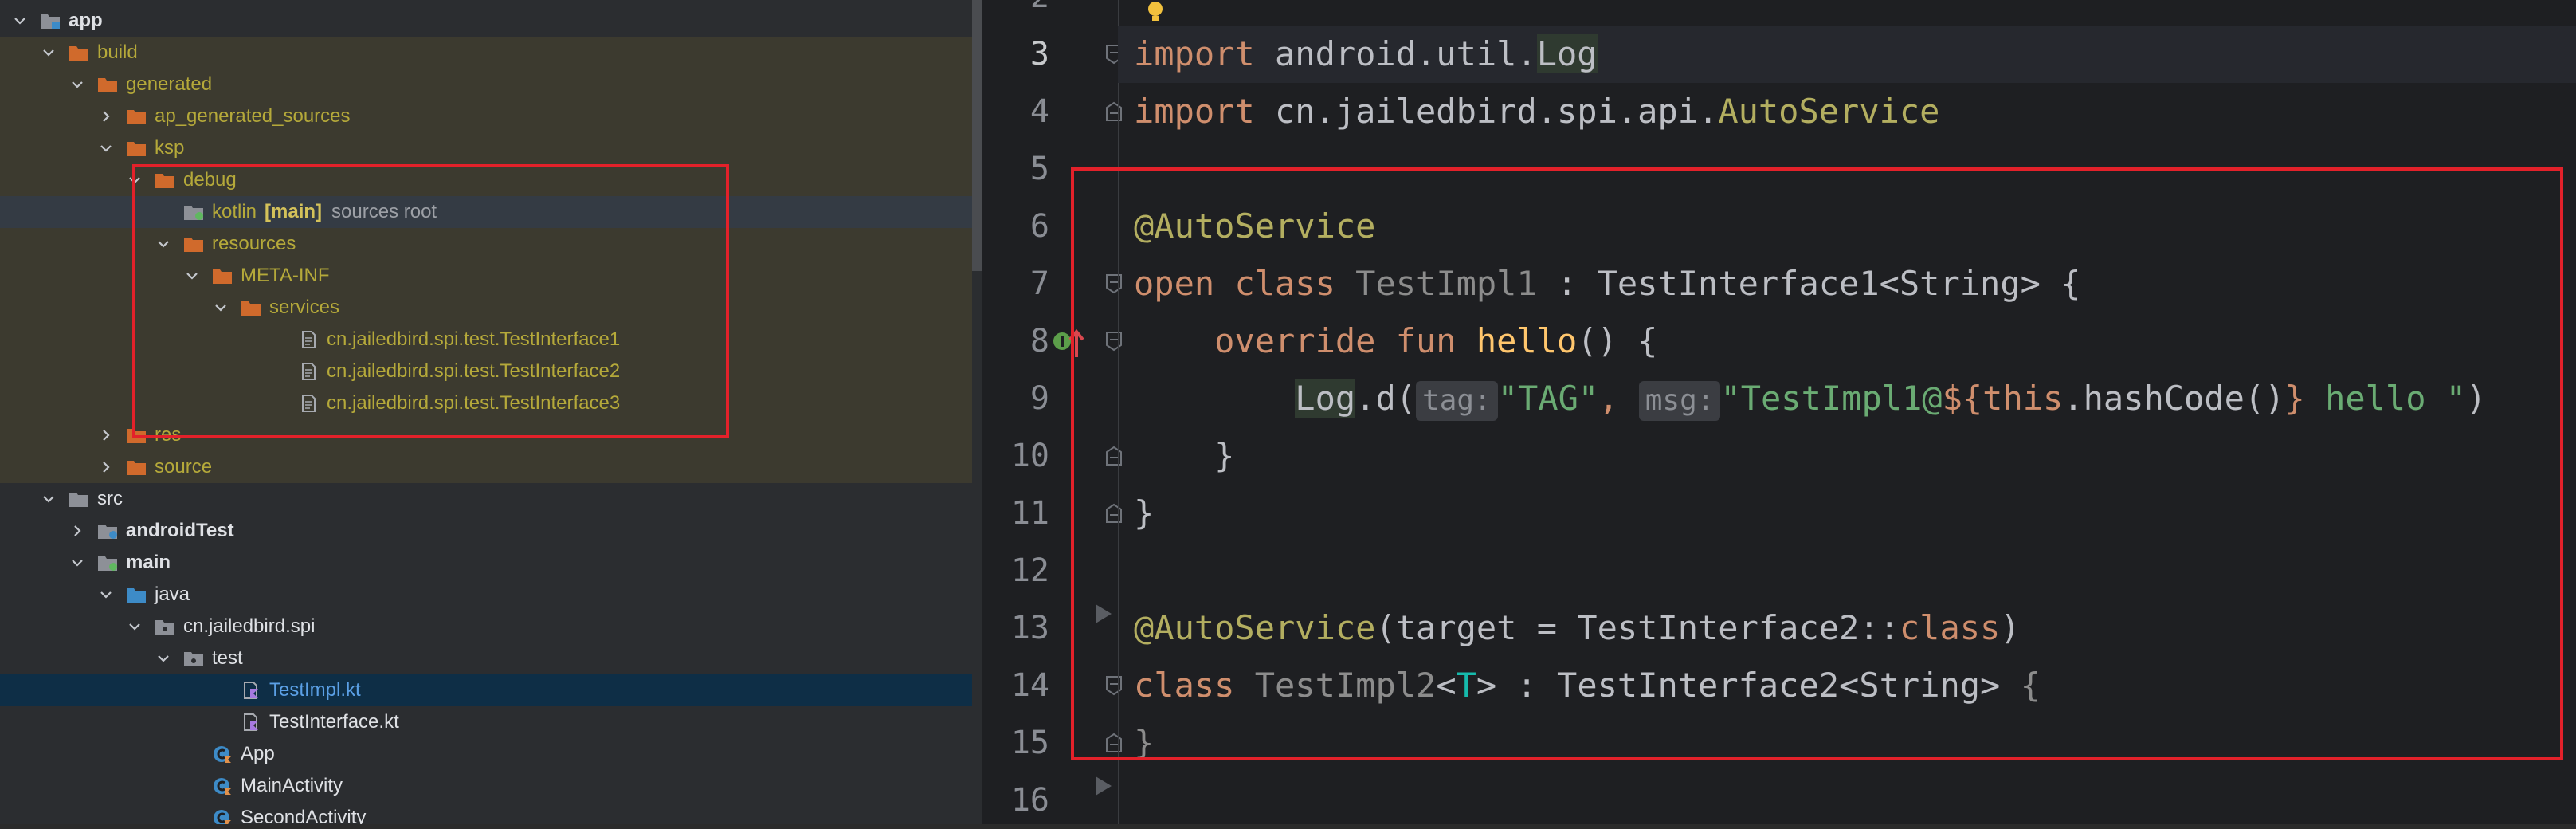 The width and height of the screenshot is (2576, 829). What do you see at coordinates (1174, 283) in the screenshot?
I see `keyword-open: open` at bounding box center [1174, 283].